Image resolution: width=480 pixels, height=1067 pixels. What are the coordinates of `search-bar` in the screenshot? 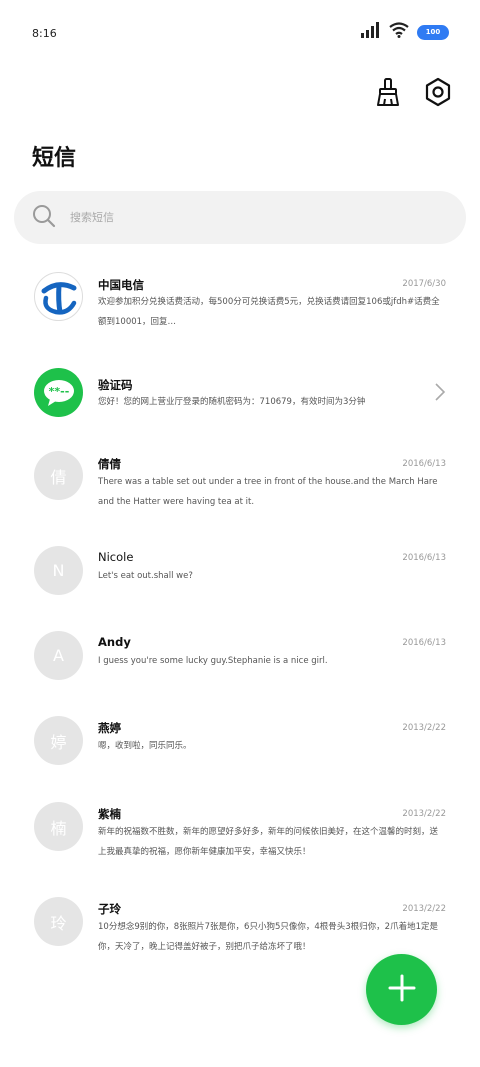 It's located at (240, 217).